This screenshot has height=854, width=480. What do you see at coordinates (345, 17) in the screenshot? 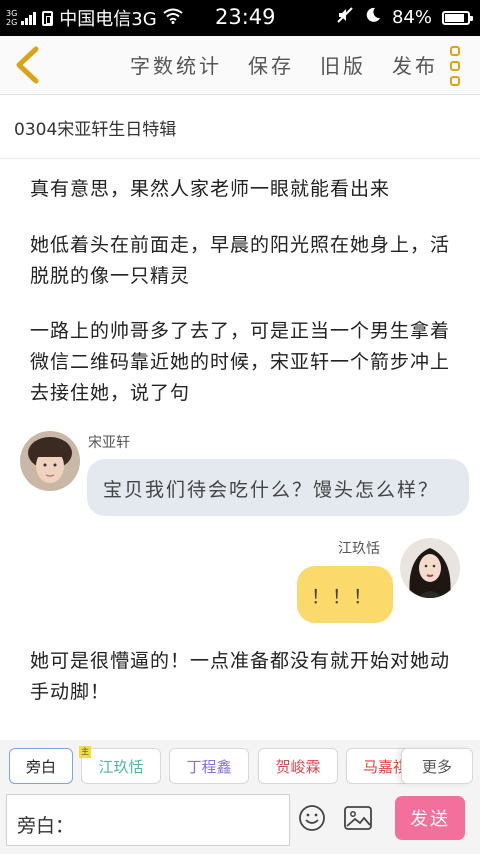
I see `mute-icon` at bounding box center [345, 17].